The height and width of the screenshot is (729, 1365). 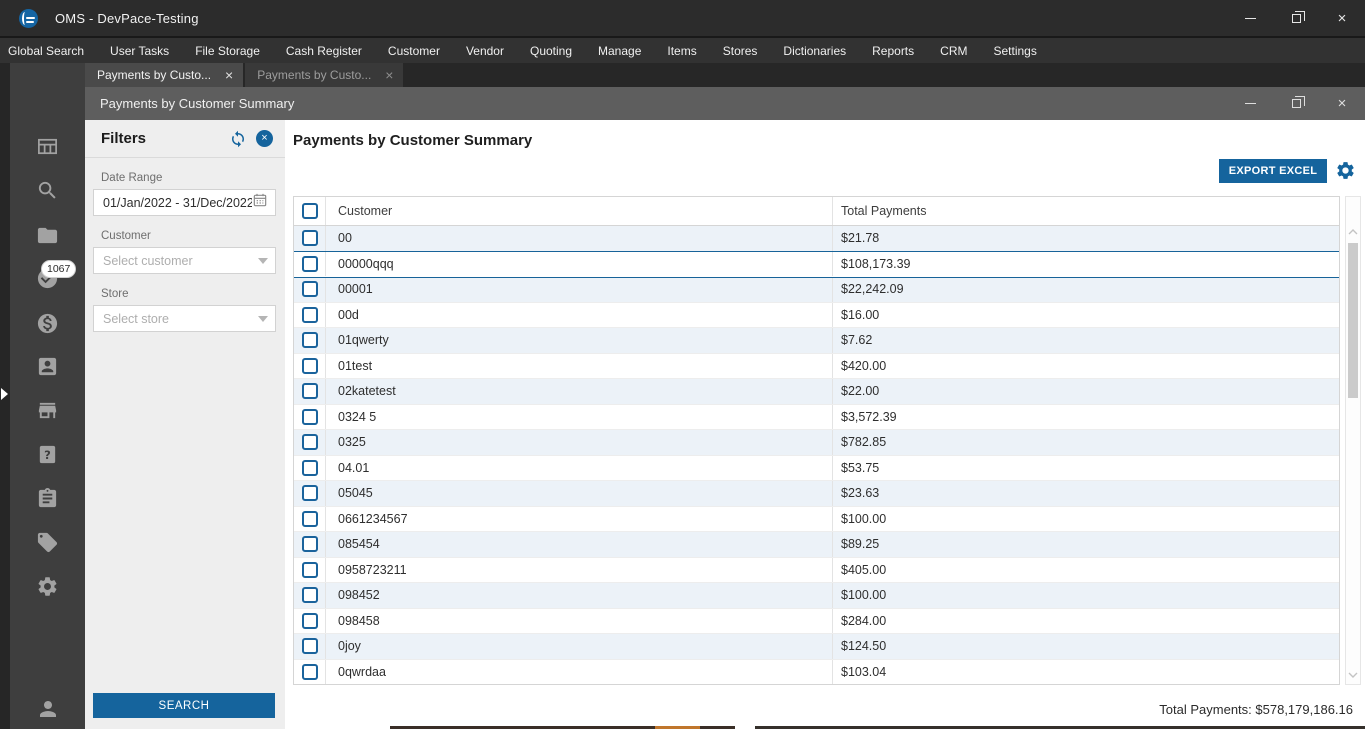 What do you see at coordinates (816, 494) in the screenshot?
I see `table-row: 05045 $23.63` at bounding box center [816, 494].